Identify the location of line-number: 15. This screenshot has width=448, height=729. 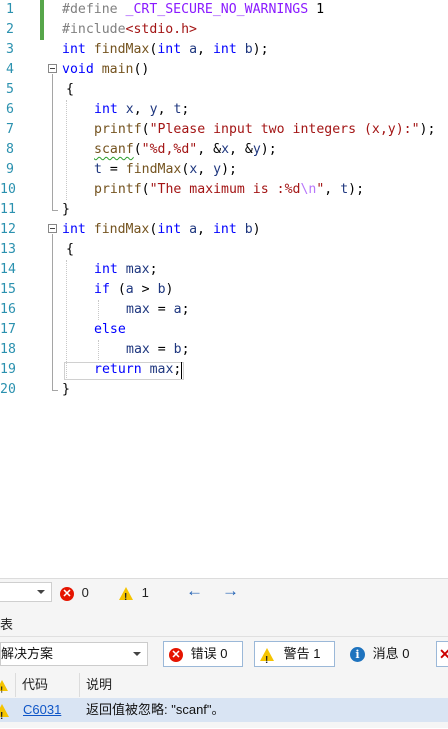
(8, 289).